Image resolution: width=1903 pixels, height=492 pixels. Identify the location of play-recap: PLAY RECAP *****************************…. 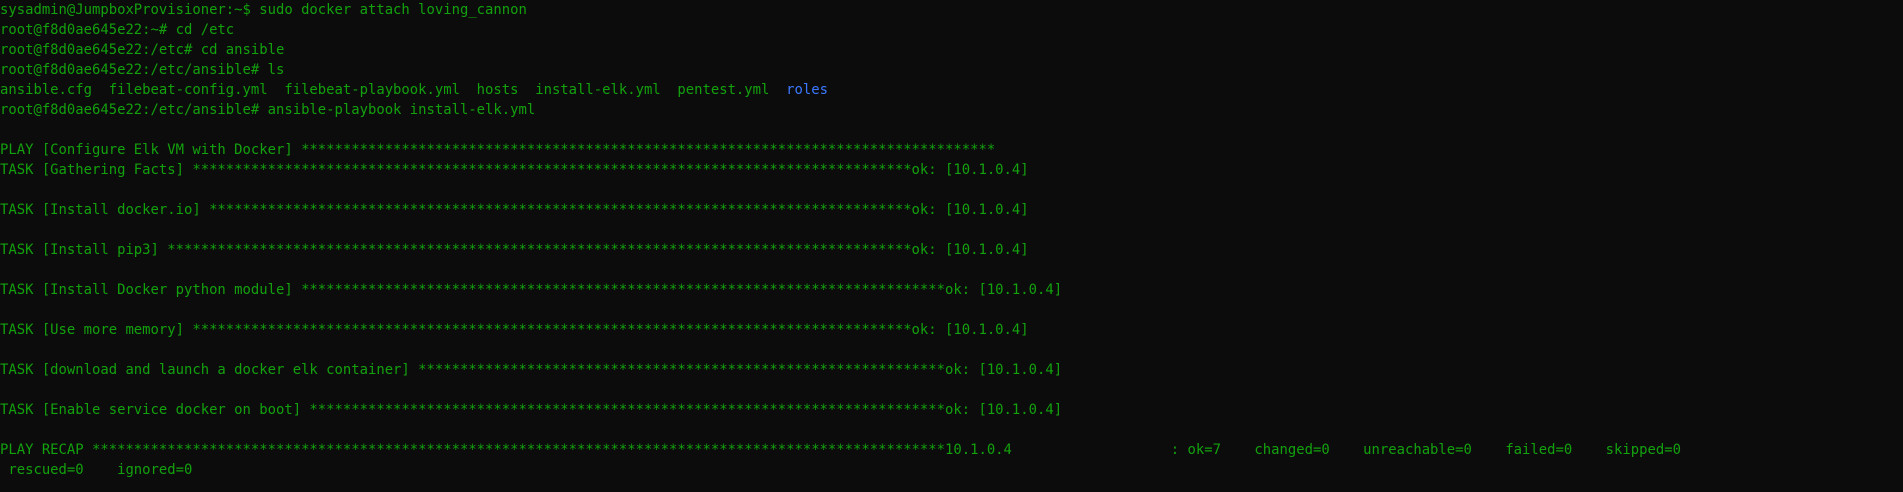
(840, 450).